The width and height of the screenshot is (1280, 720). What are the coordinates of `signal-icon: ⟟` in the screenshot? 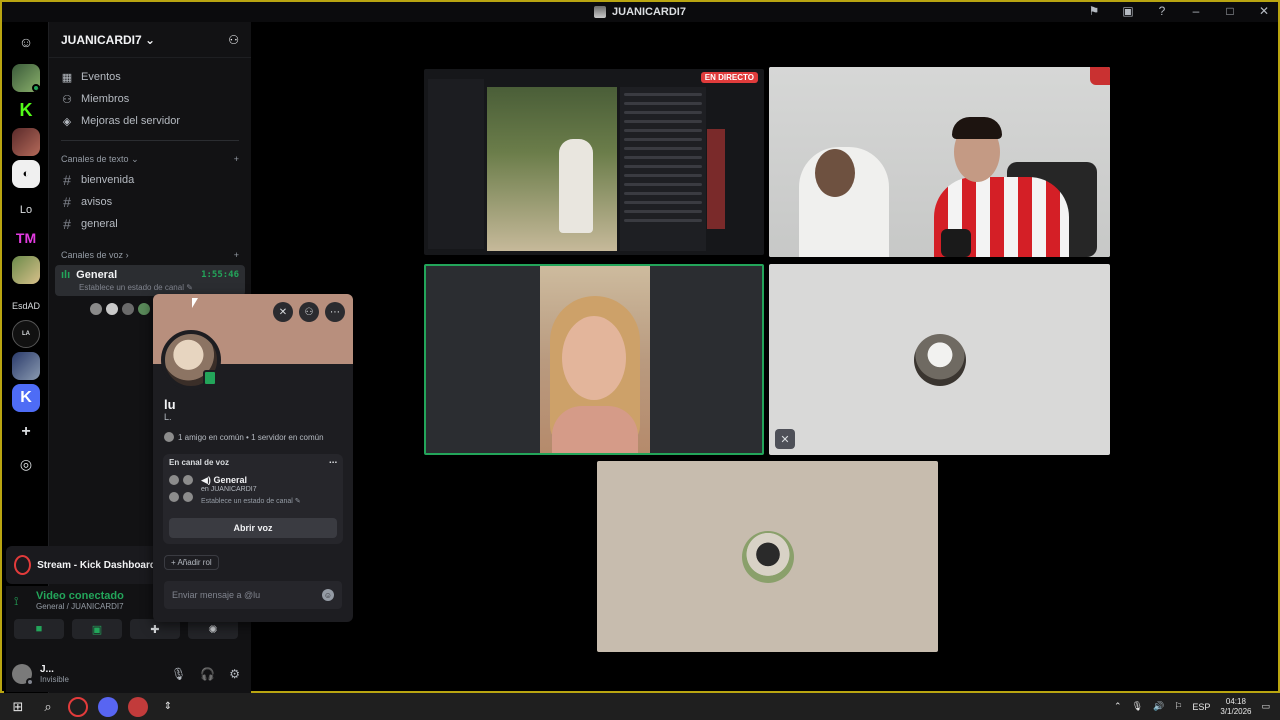 It's located at (21, 601).